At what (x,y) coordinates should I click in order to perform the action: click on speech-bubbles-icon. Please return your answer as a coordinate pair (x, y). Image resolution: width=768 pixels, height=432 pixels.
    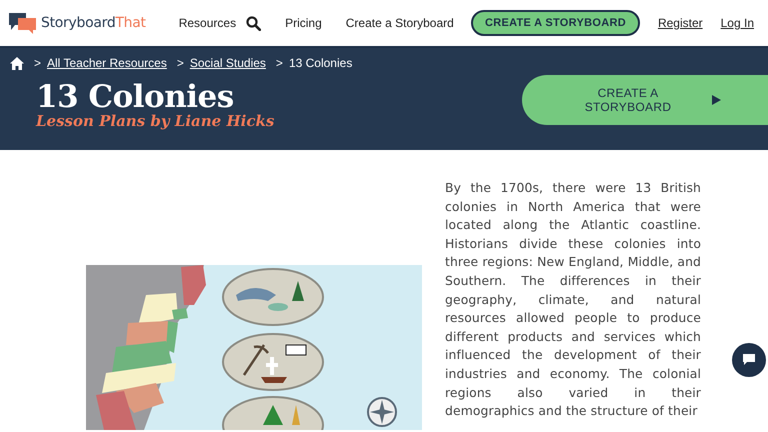
    Looking at the image, I should click on (23, 23).